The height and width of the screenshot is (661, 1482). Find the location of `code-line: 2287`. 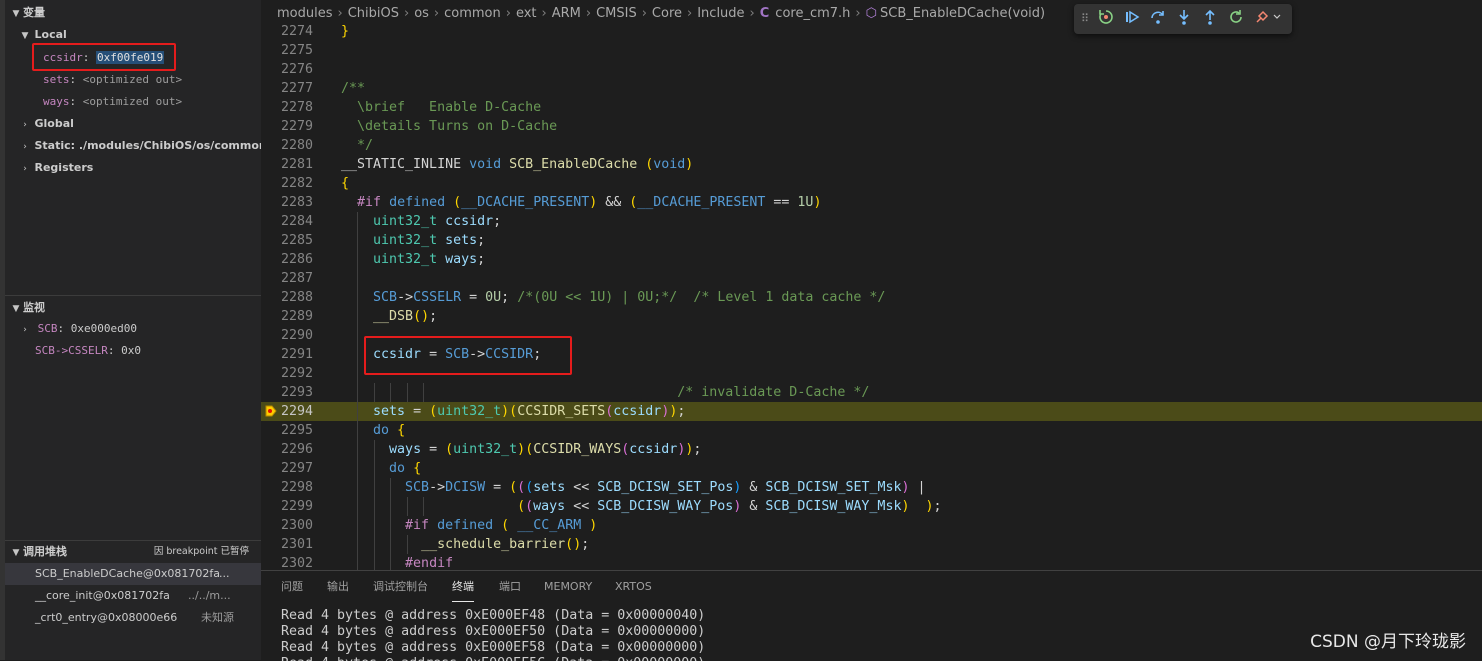

code-line: 2287 is located at coordinates (871, 278).